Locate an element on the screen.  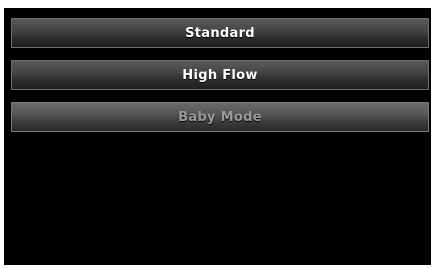
standard-mode-button: Standard is located at coordinates (220, 33).